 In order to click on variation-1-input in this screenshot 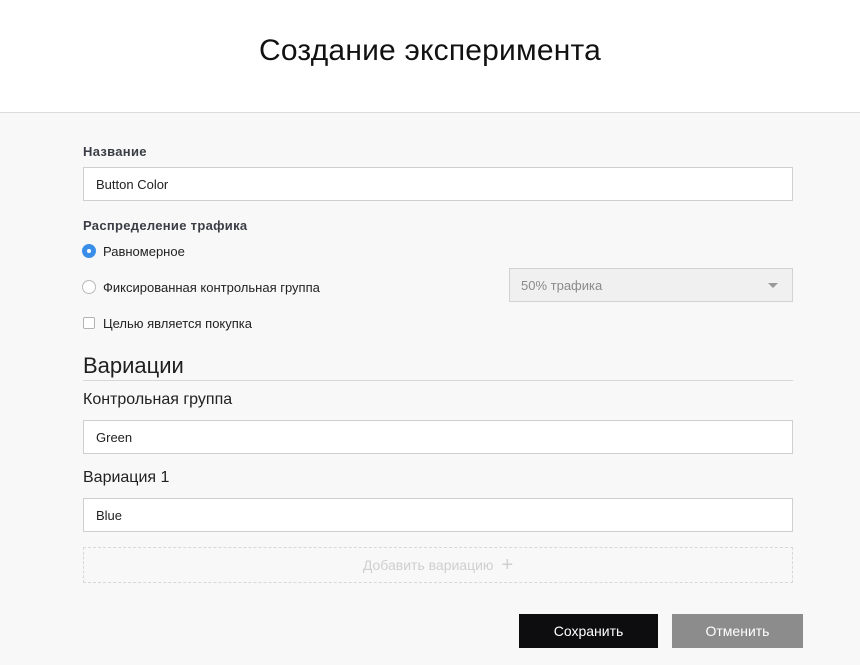, I will do `click(438, 515)`.